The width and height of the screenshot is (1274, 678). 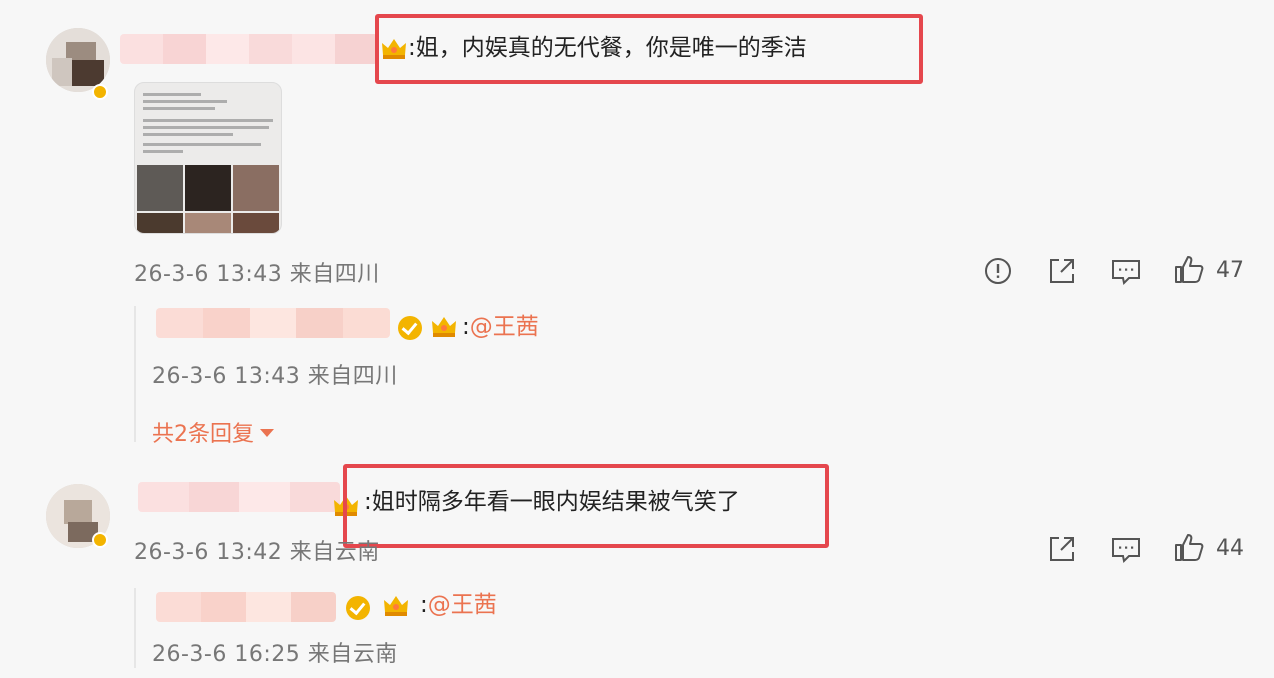 I want to click on reply-meta: 26-3-6 16:25 来自云南, so click(x=275, y=654).